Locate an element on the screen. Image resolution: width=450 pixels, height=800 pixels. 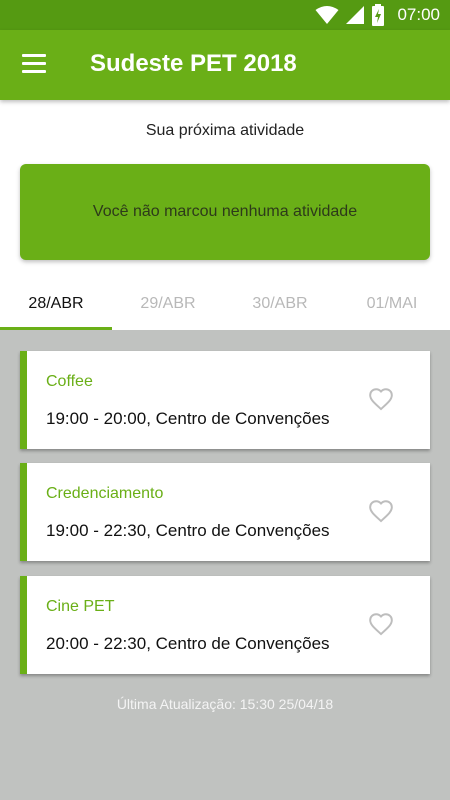
next-activity-label: Sua próxima atividade is located at coordinates (225, 130).